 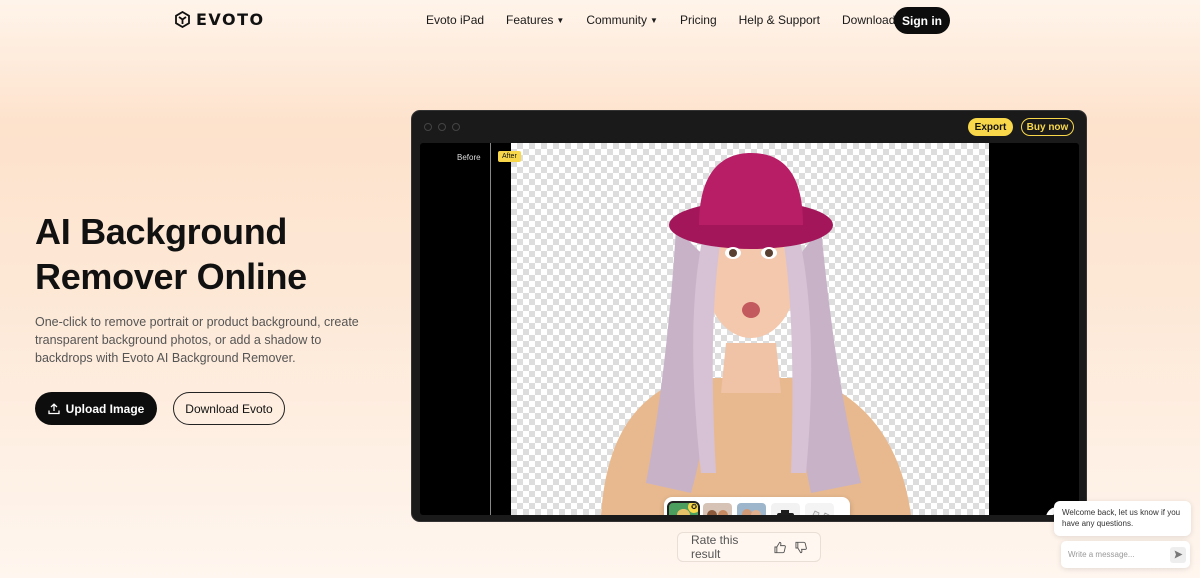 I want to click on nav-link-features: Features ▼, so click(x=535, y=20).